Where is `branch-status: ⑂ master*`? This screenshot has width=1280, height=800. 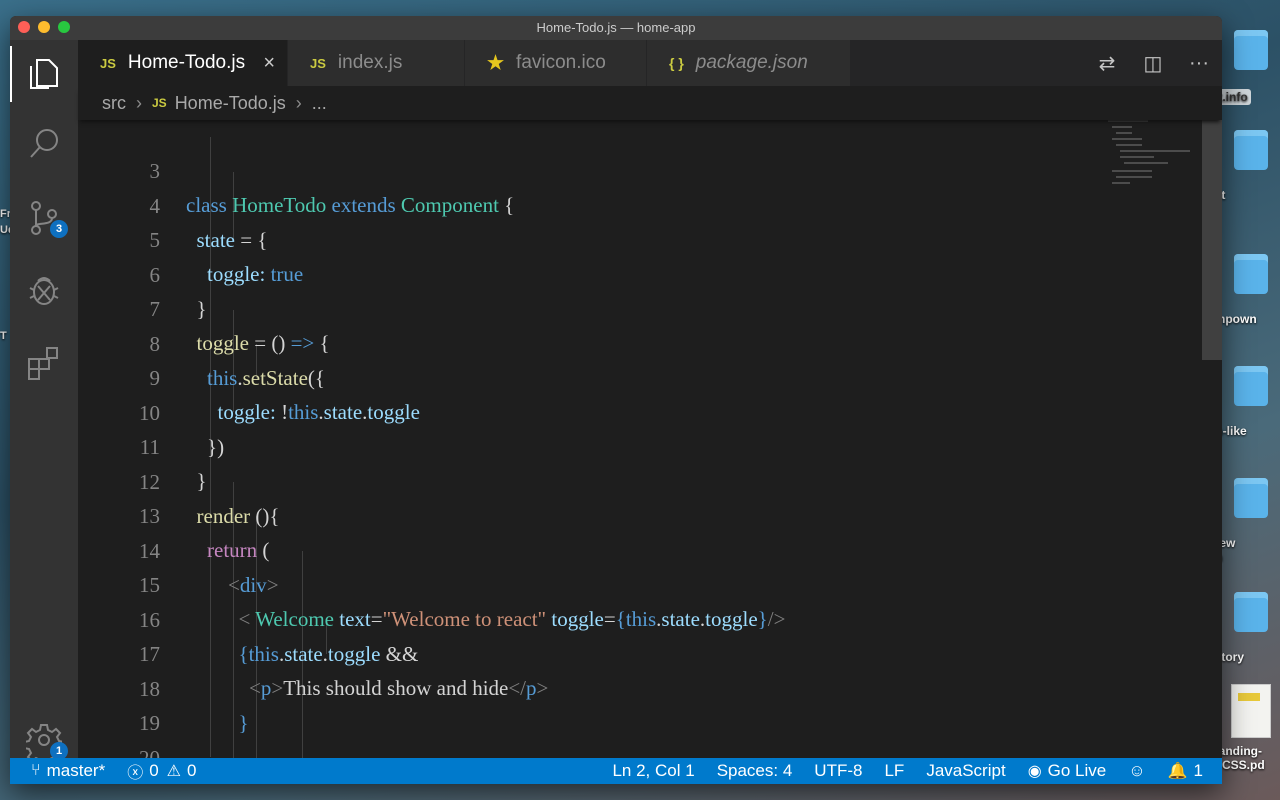 branch-status: ⑂ master* is located at coordinates (68, 771).